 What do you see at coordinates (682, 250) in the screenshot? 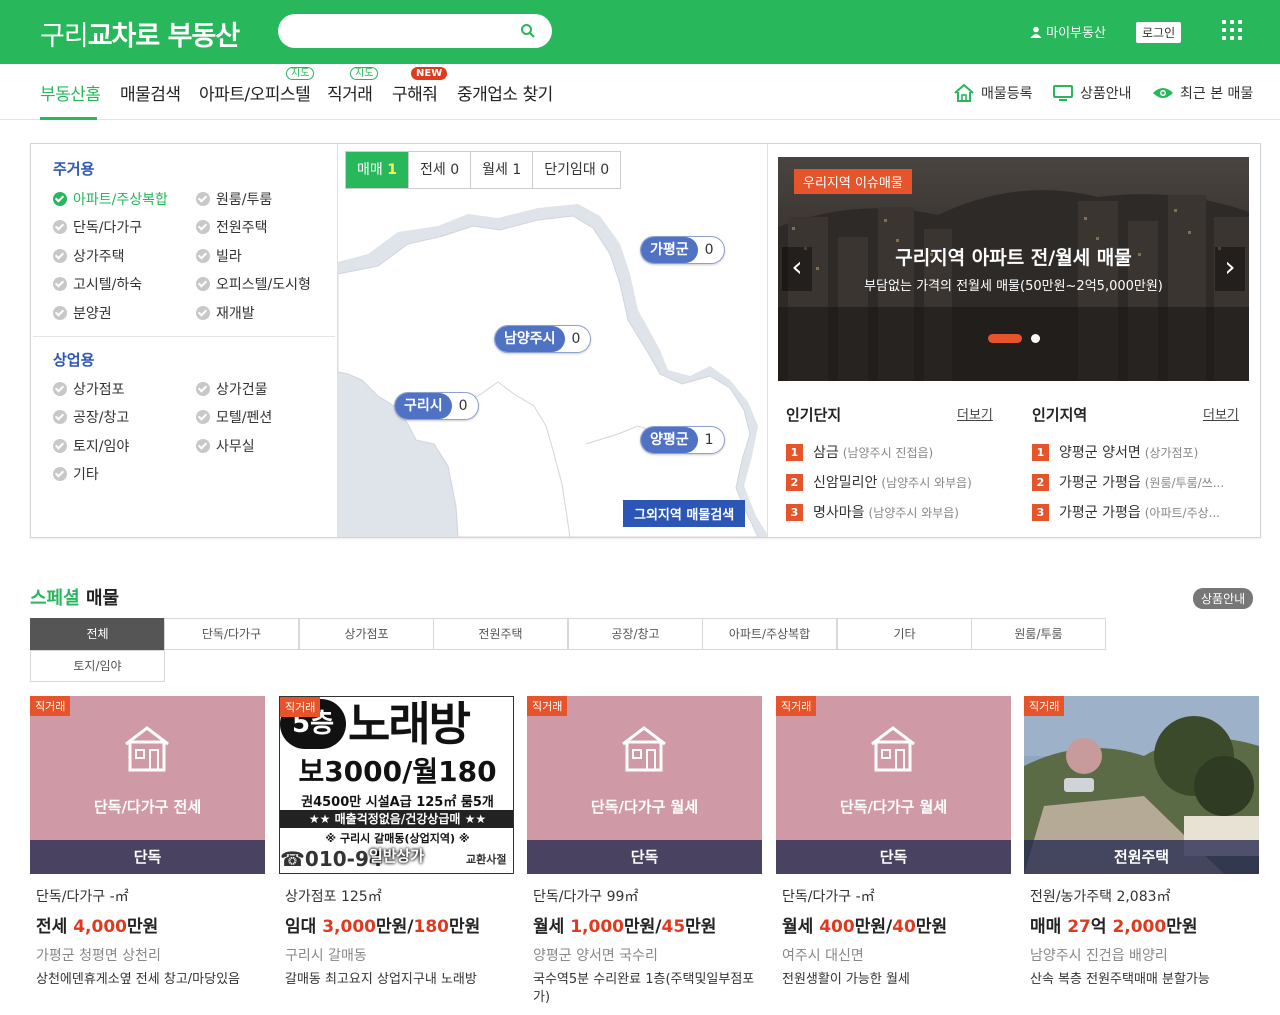
I see `region-pin-gapyeong: 가평군 0` at bounding box center [682, 250].